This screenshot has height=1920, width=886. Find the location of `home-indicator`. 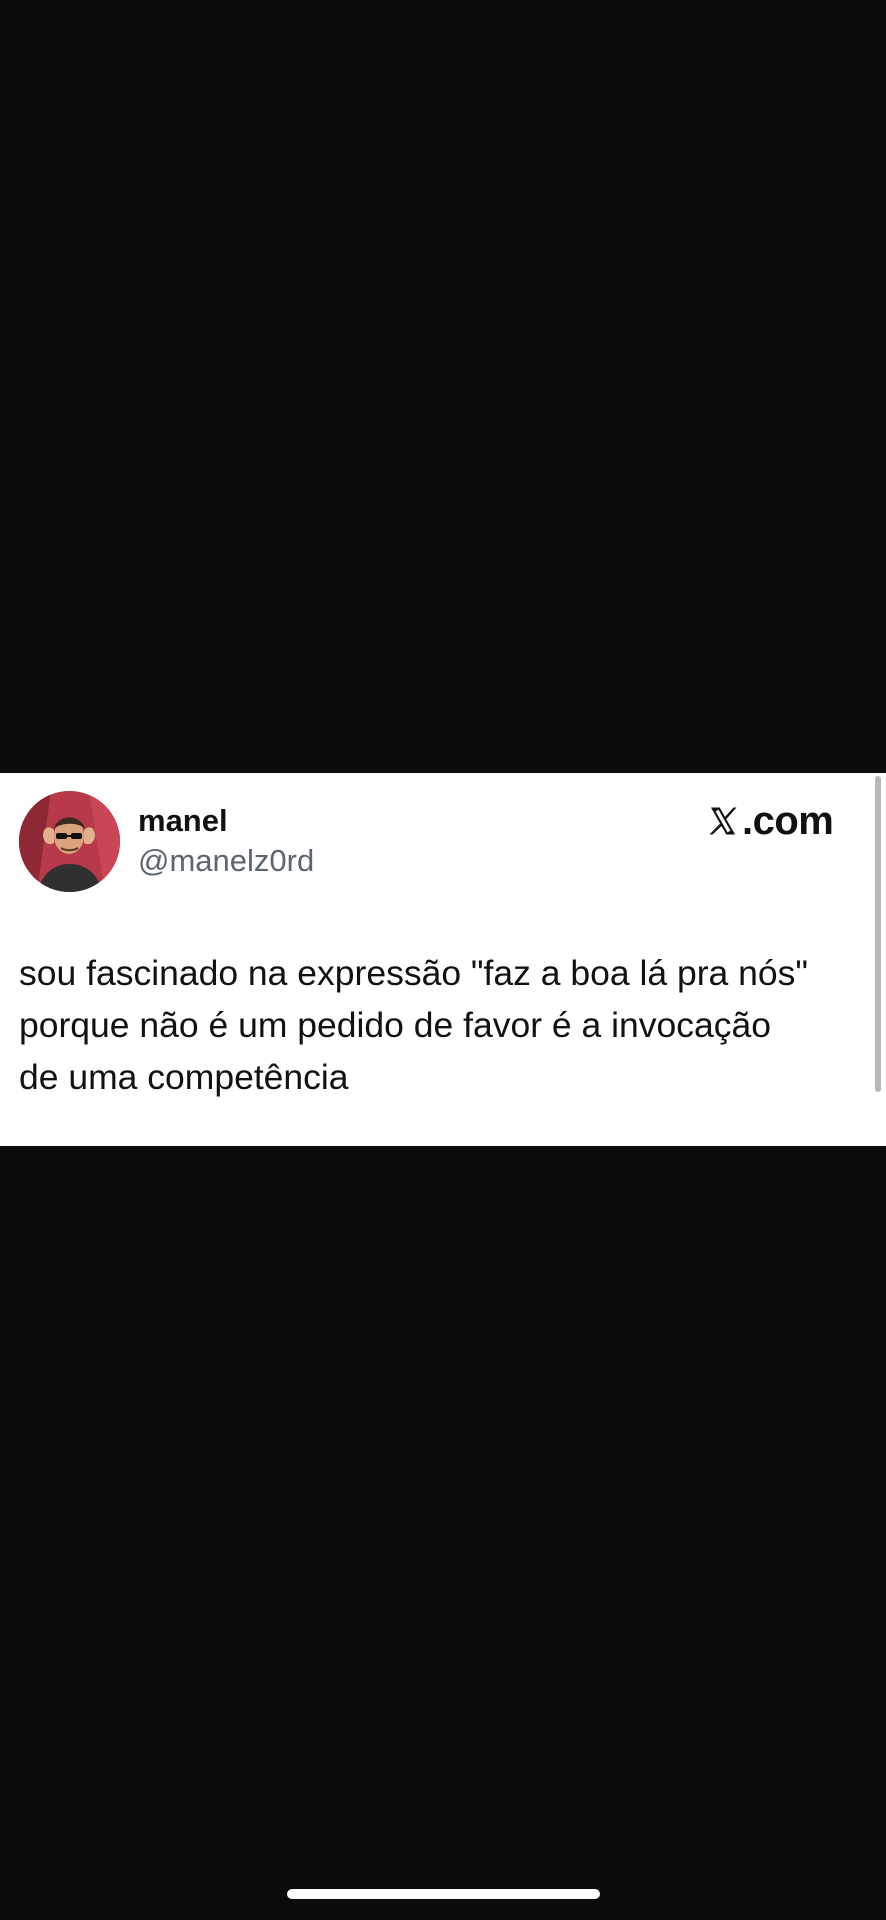

home-indicator is located at coordinates (443, 1894).